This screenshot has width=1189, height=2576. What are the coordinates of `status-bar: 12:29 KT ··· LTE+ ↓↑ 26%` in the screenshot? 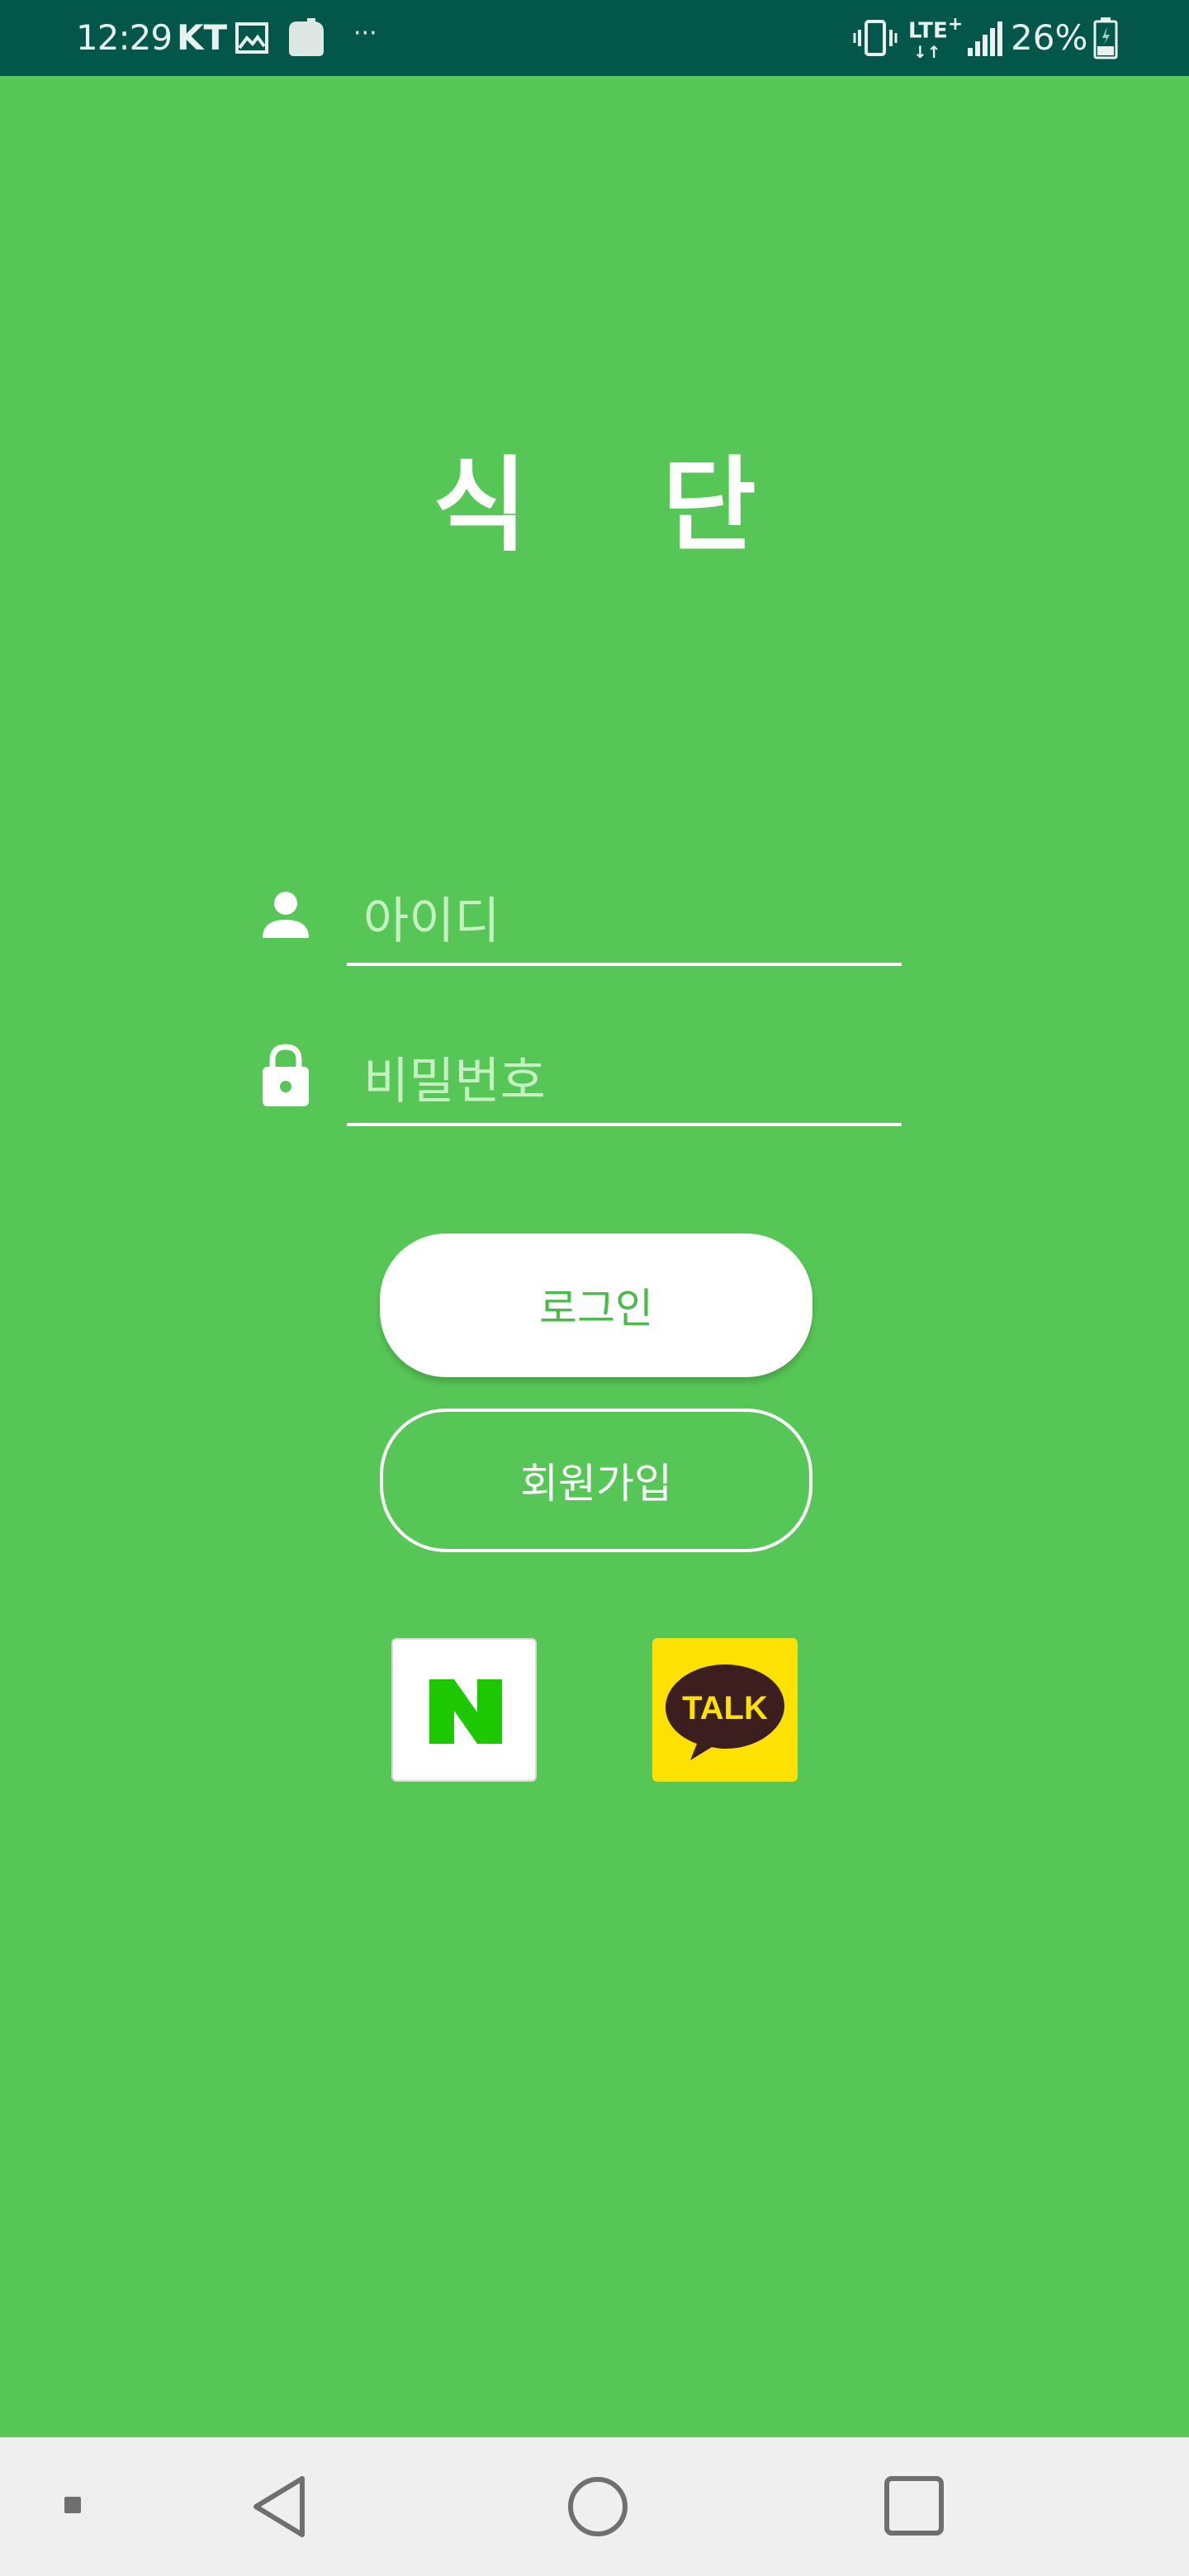 It's located at (594, 38).